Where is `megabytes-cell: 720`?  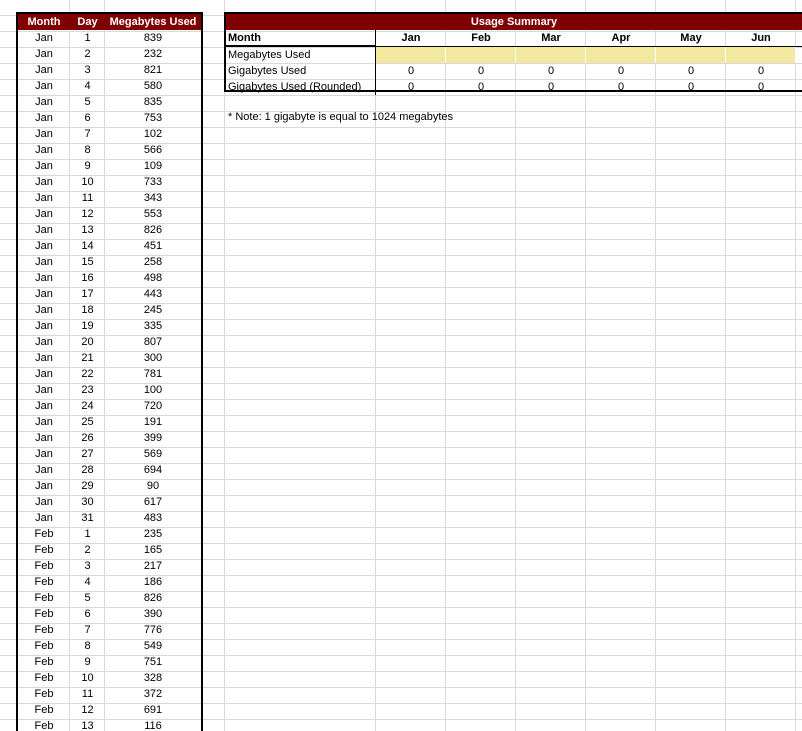 megabytes-cell: 720 is located at coordinates (153, 406).